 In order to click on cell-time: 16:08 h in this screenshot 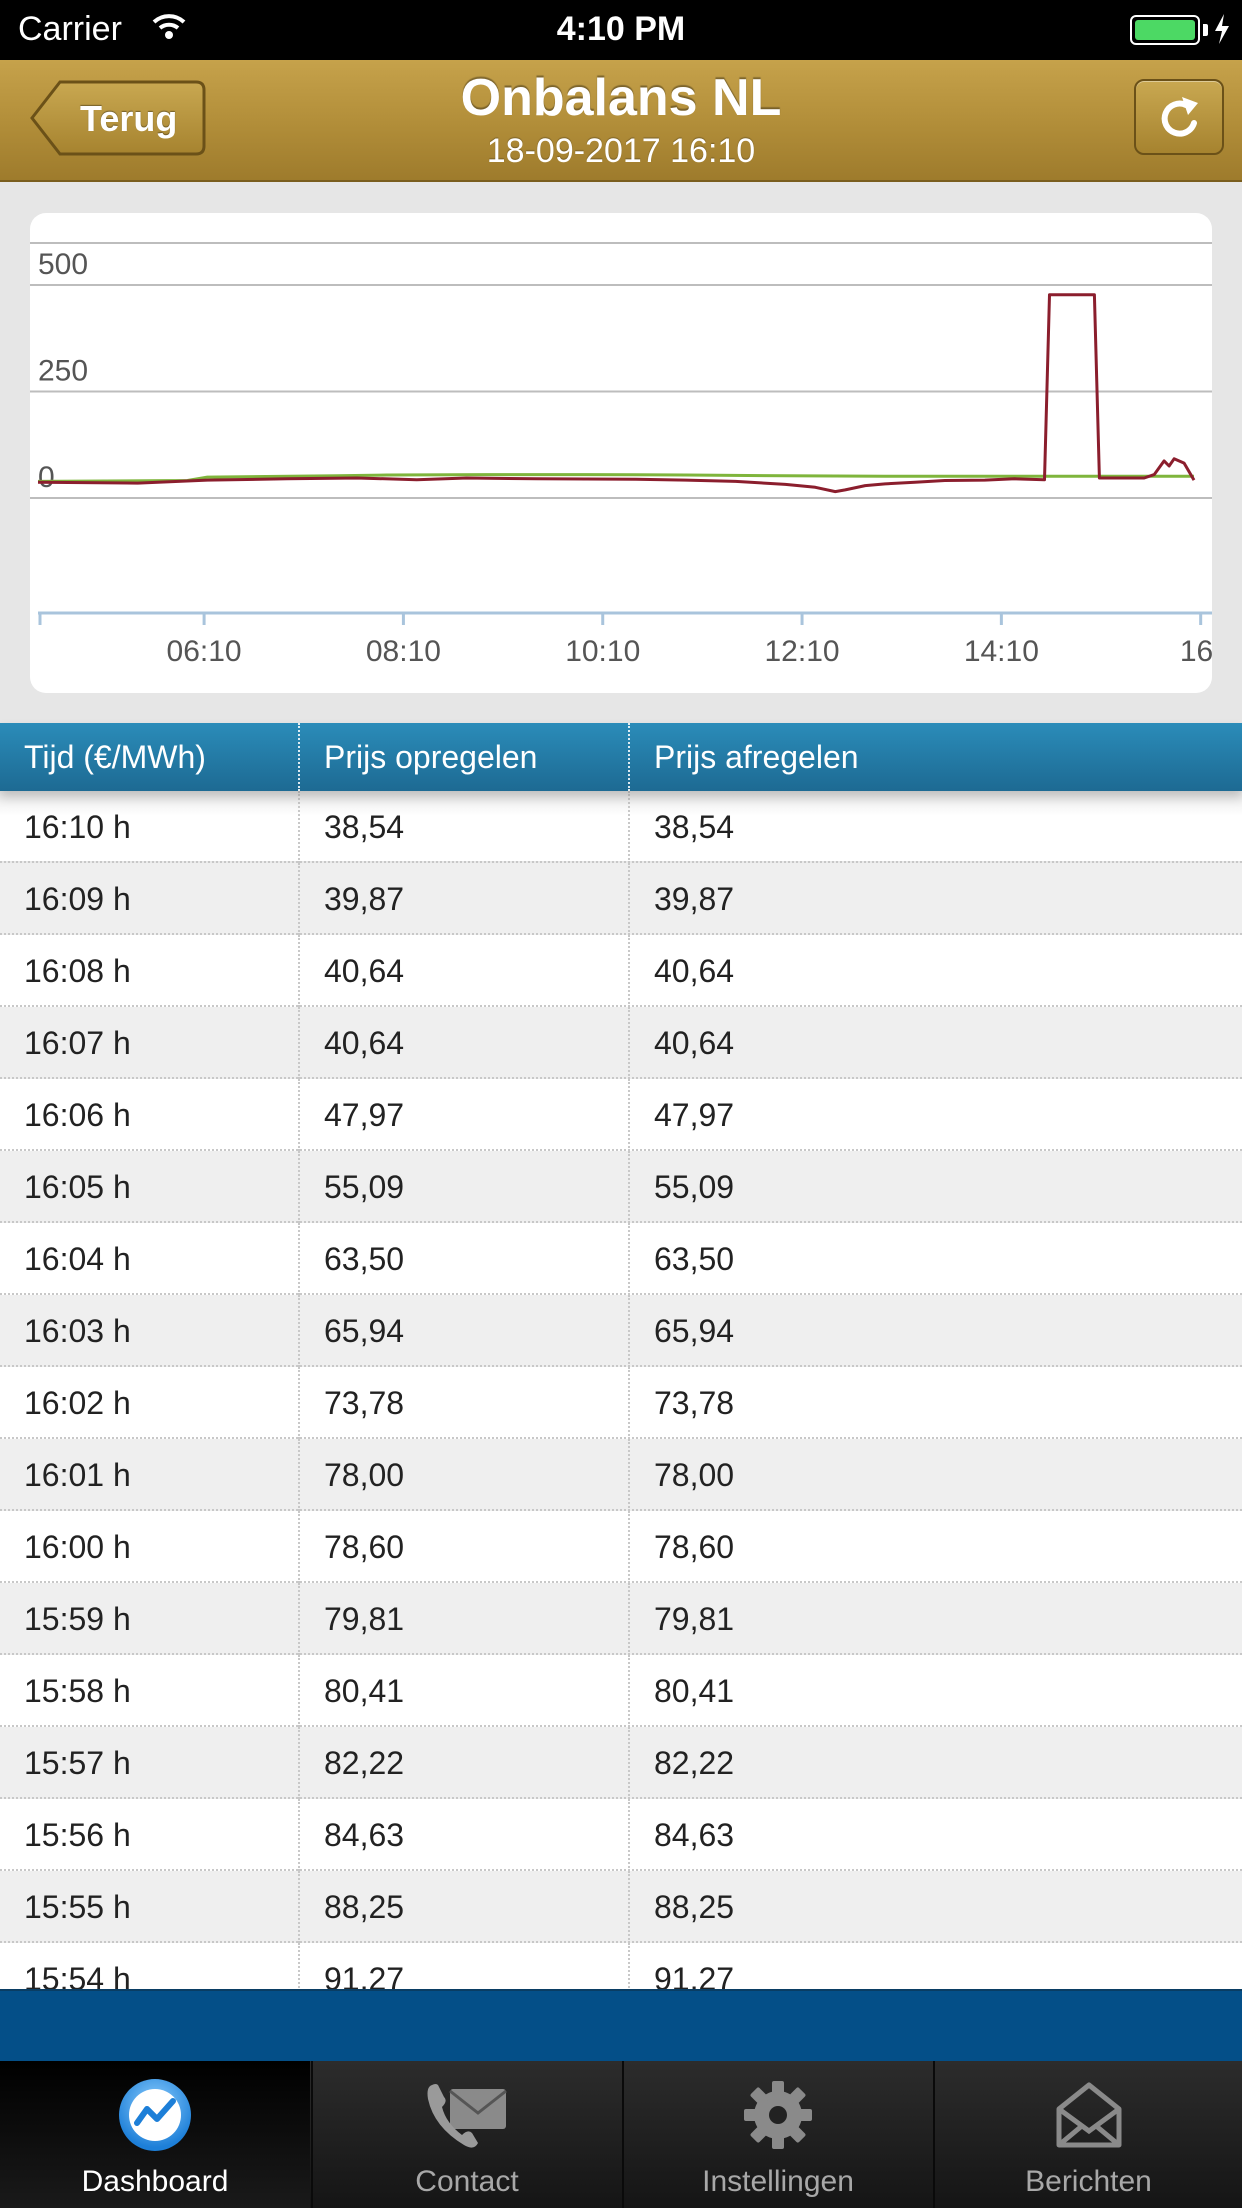, I will do `click(77, 971)`.